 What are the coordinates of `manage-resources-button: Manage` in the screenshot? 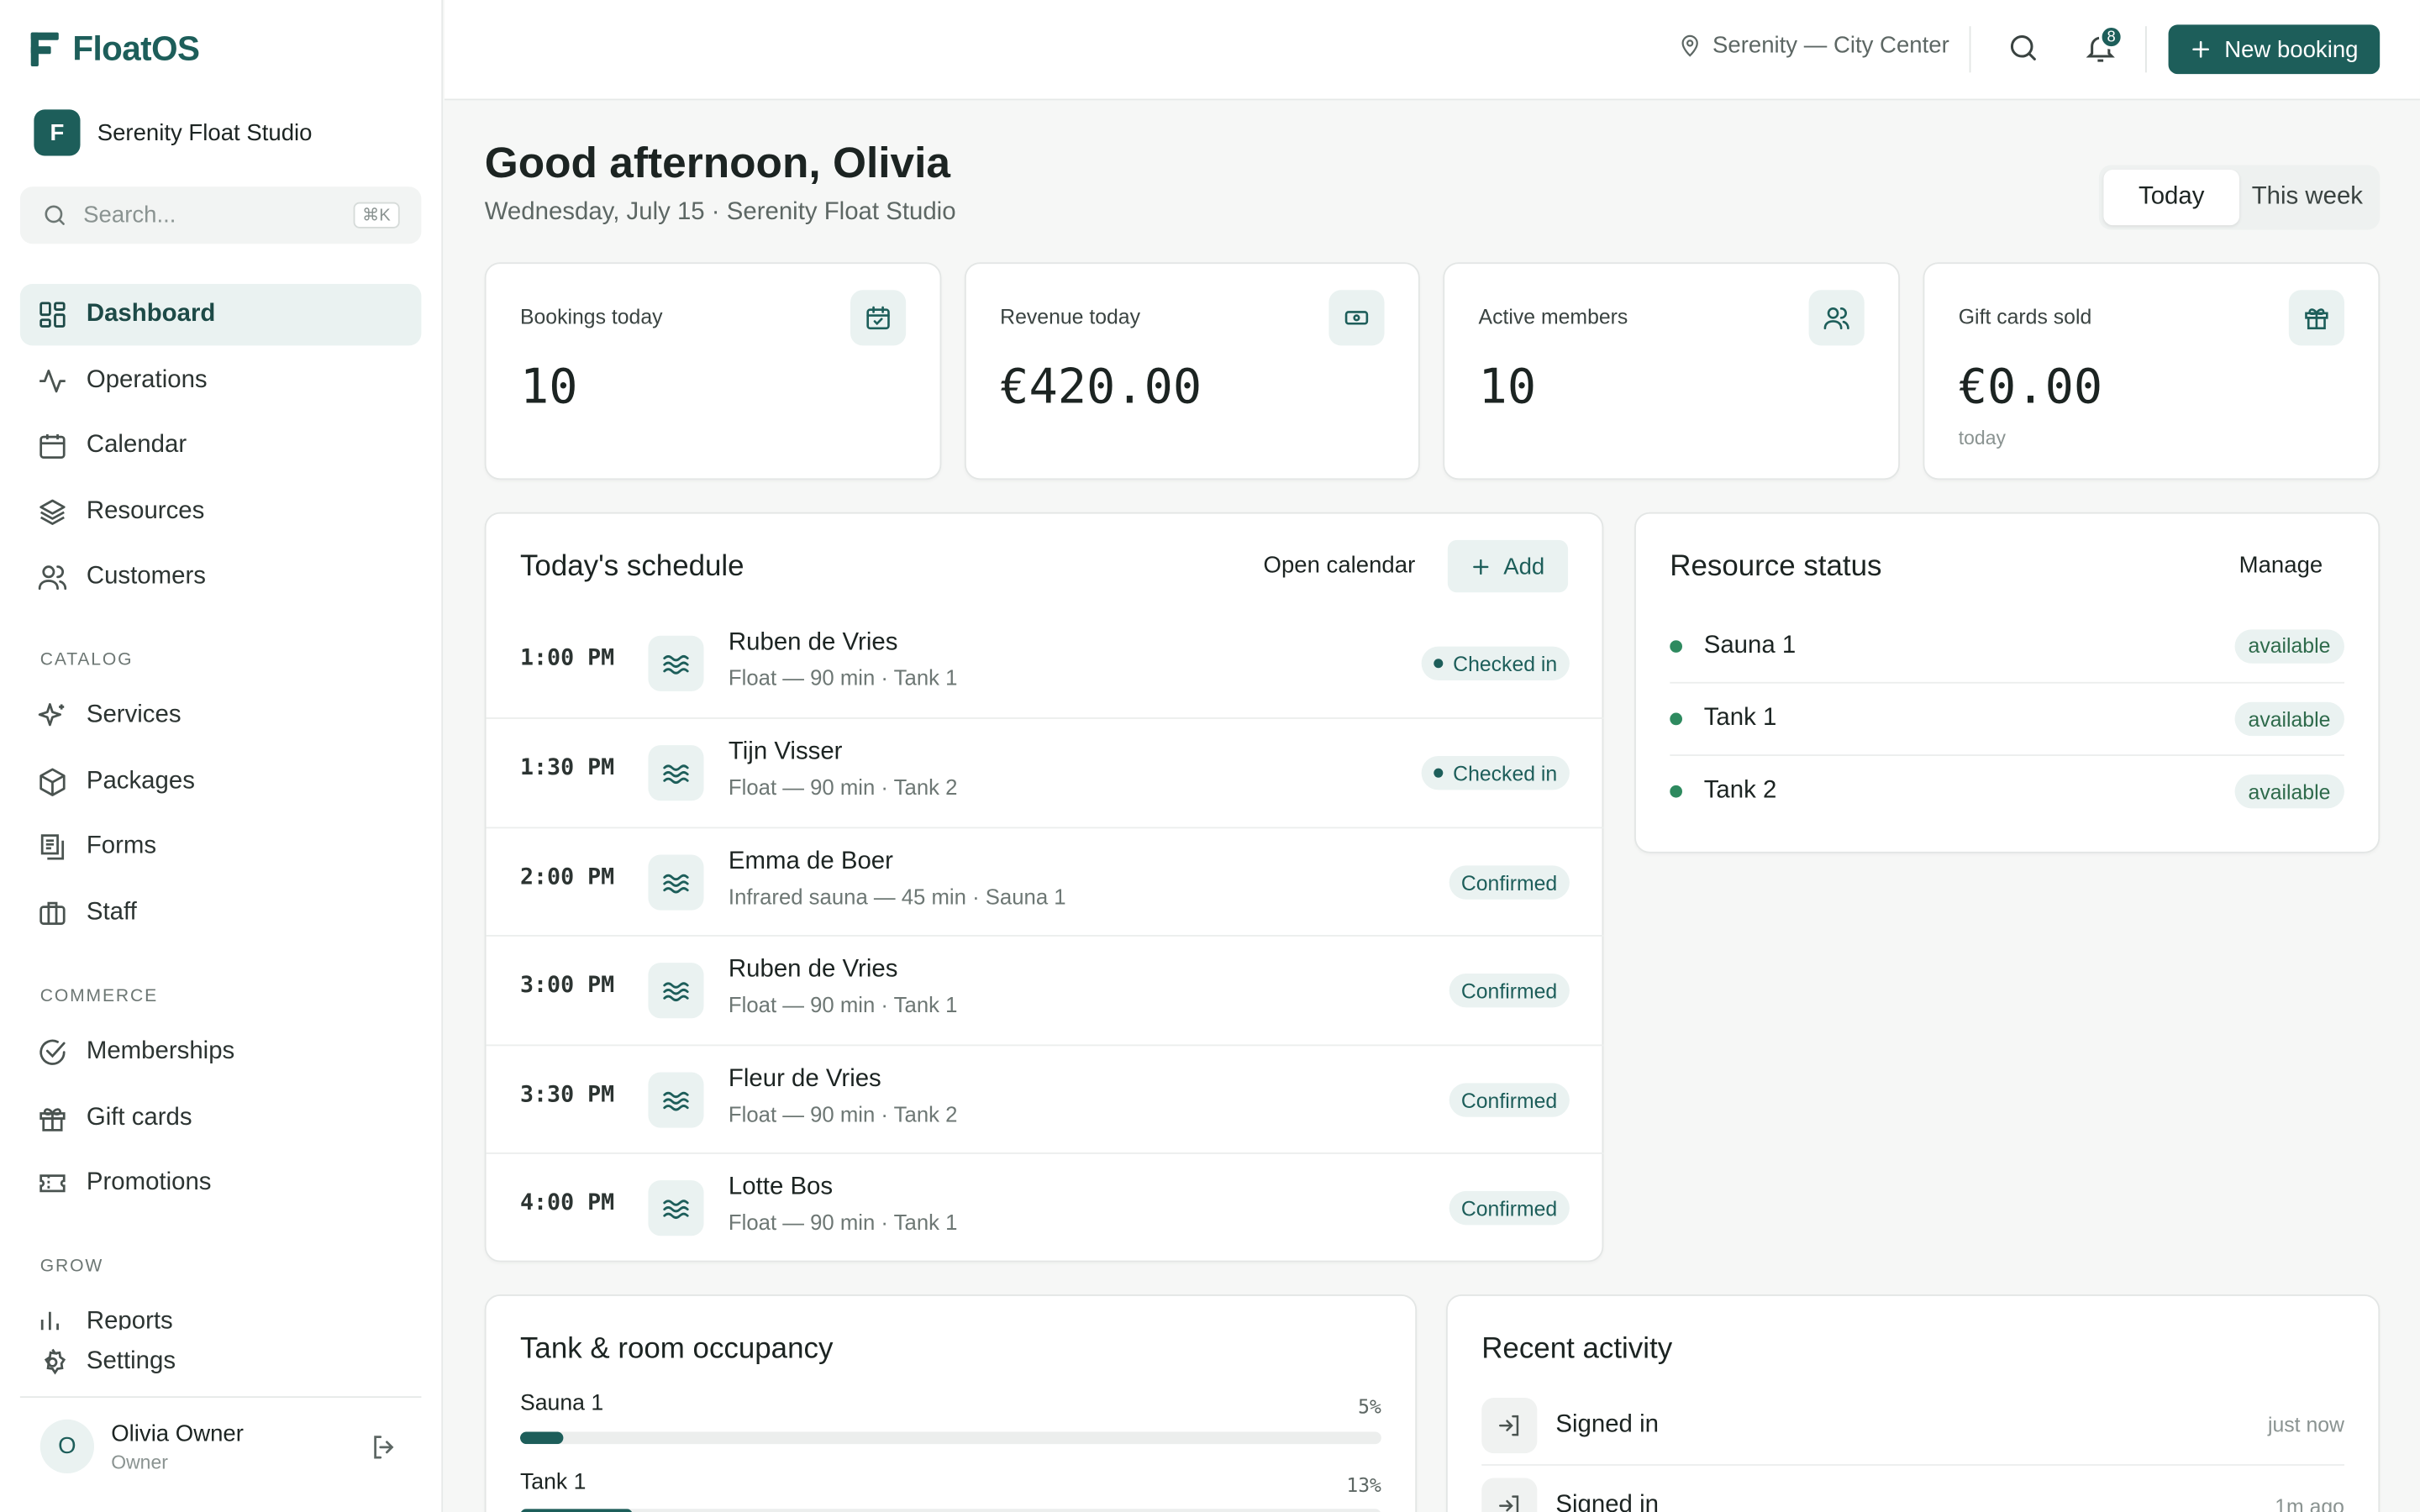 It's located at (2281, 566).